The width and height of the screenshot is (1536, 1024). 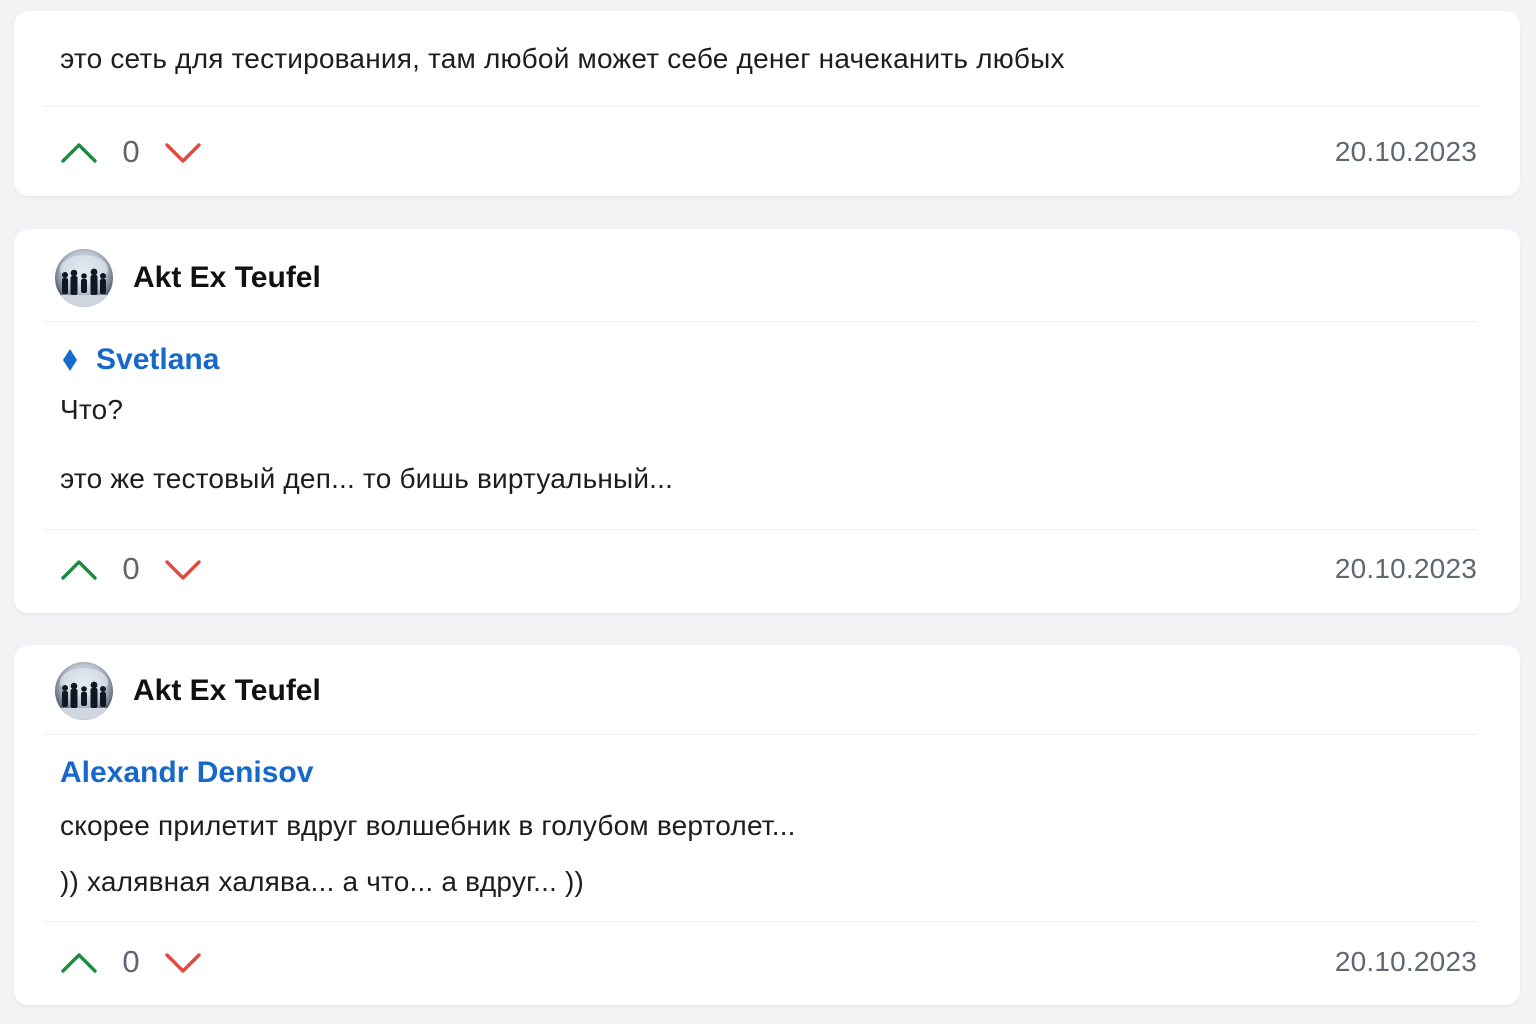 I want to click on reply-target-name: Alexandr Denisov, so click(x=186, y=773).